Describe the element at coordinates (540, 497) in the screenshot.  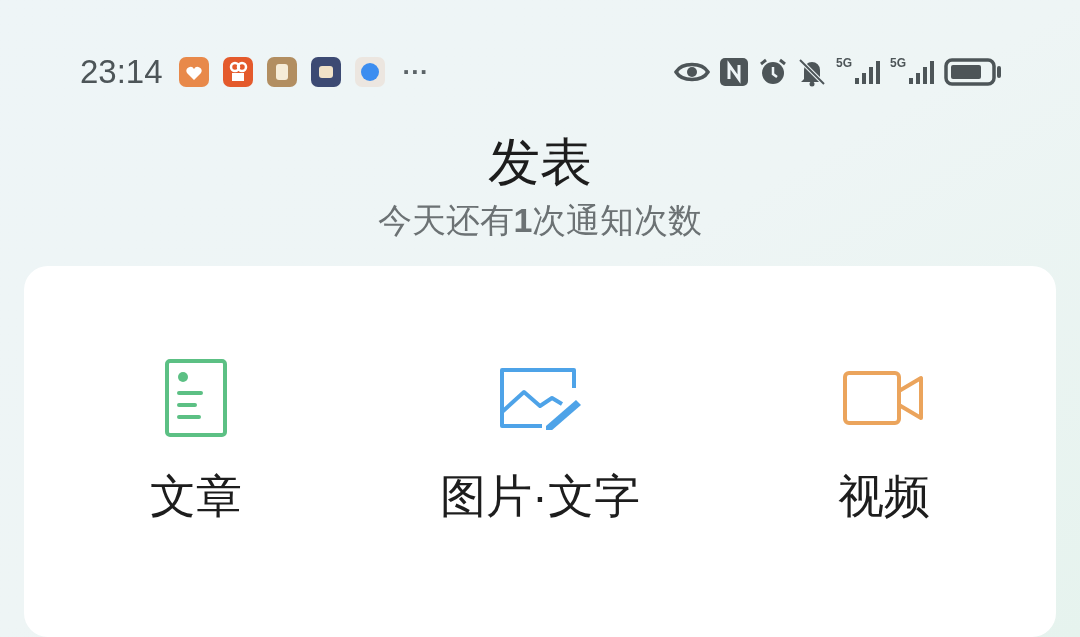
I see `post-type-option: 图片·文字` at that location.